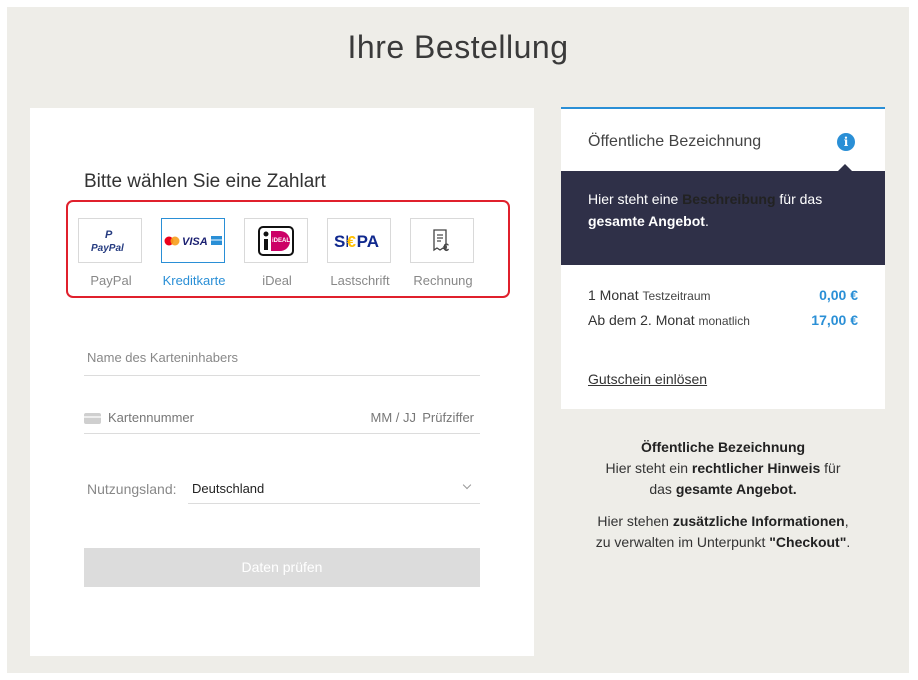  I want to click on payment-method-label: iDeal, so click(277, 280).